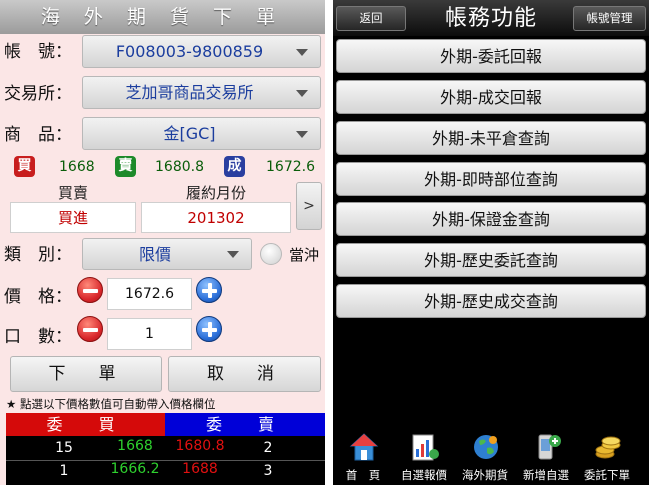 The width and height of the screenshot is (649, 485). I want to click on account-manage-button: 帳號管理, so click(609, 18).